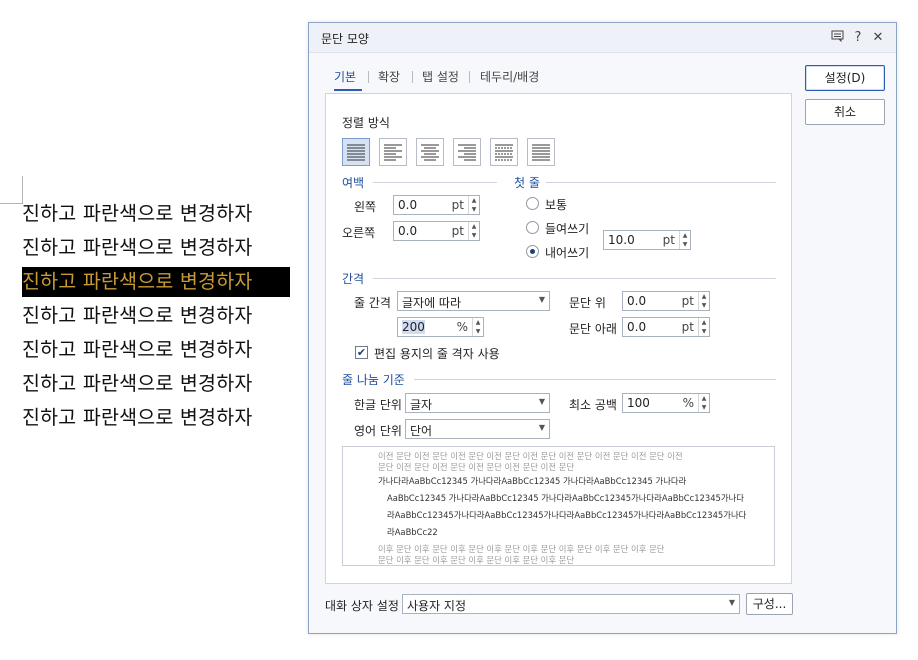 The image size is (918, 660). Describe the element at coordinates (457, 205) in the screenshot. I see `margin-left-unit: pt` at that location.